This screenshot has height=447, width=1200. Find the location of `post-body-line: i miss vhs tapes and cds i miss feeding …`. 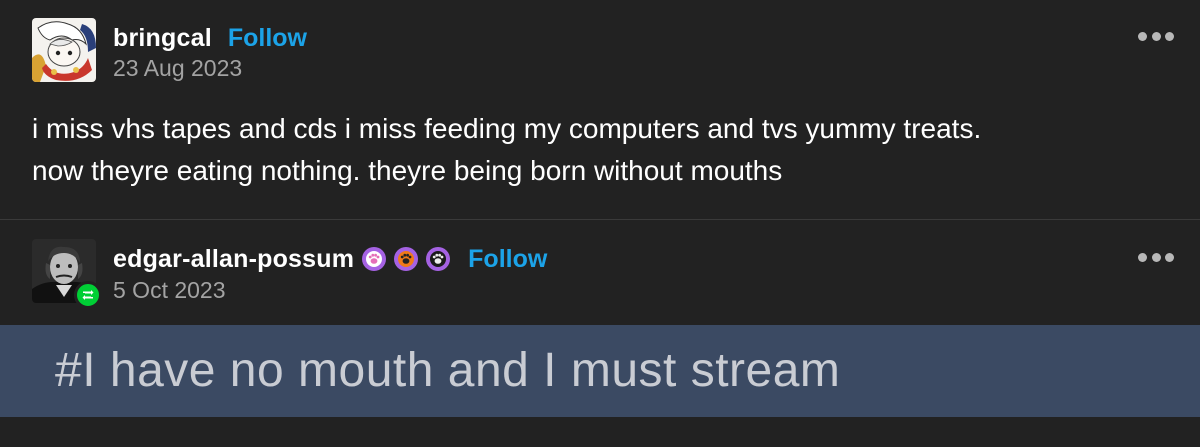

post-body-line: i miss vhs tapes and cds i miss feeding … is located at coordinates (507, 128).